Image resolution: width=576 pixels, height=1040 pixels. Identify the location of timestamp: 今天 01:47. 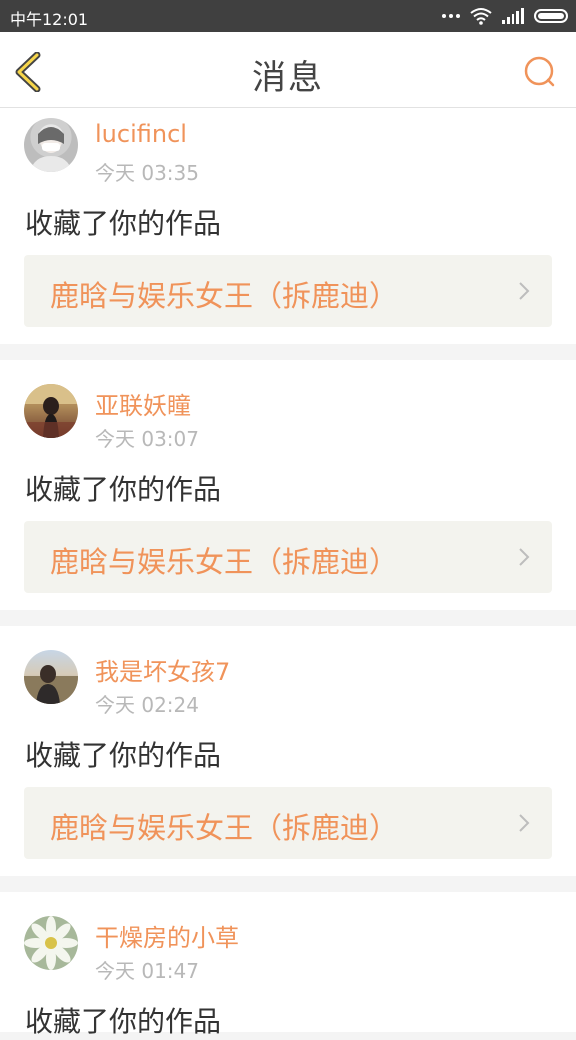
(147, 971).